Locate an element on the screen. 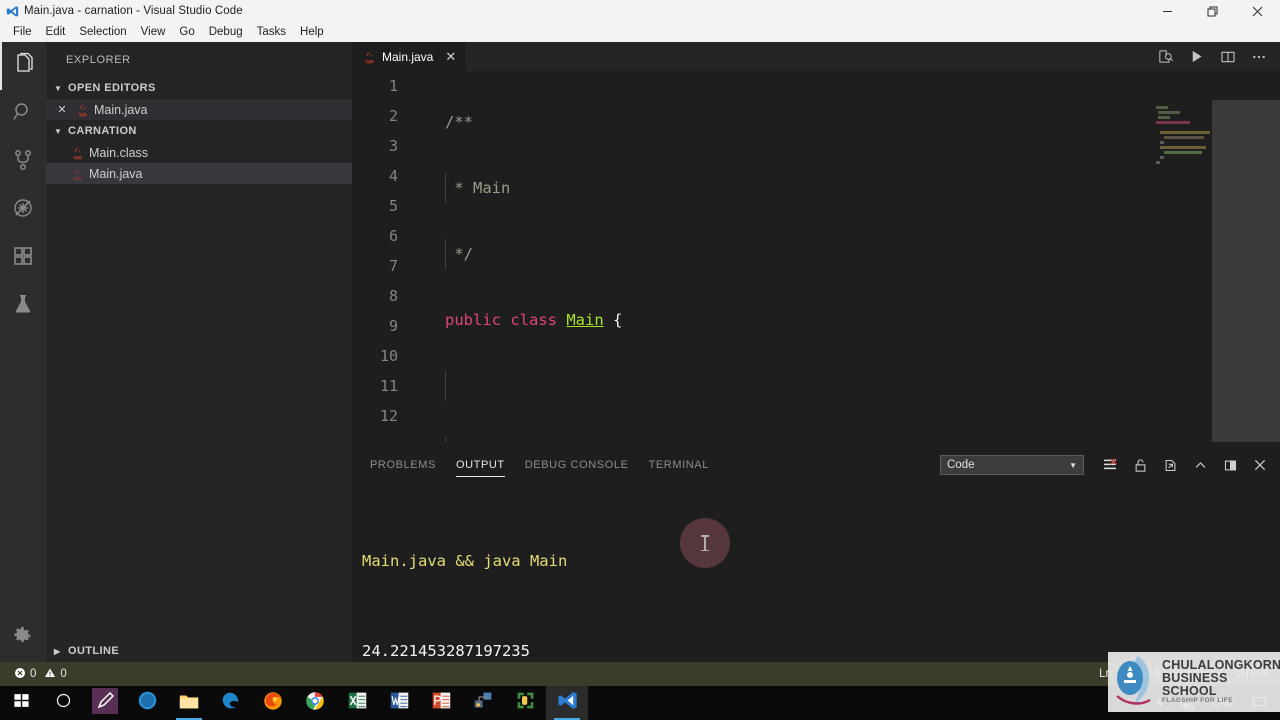  code-line-3: */ is located at coordinates (847, 254).